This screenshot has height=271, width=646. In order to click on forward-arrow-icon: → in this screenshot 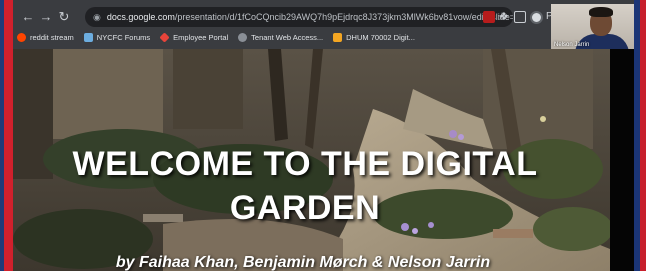, I will do `click(46, 17)`.